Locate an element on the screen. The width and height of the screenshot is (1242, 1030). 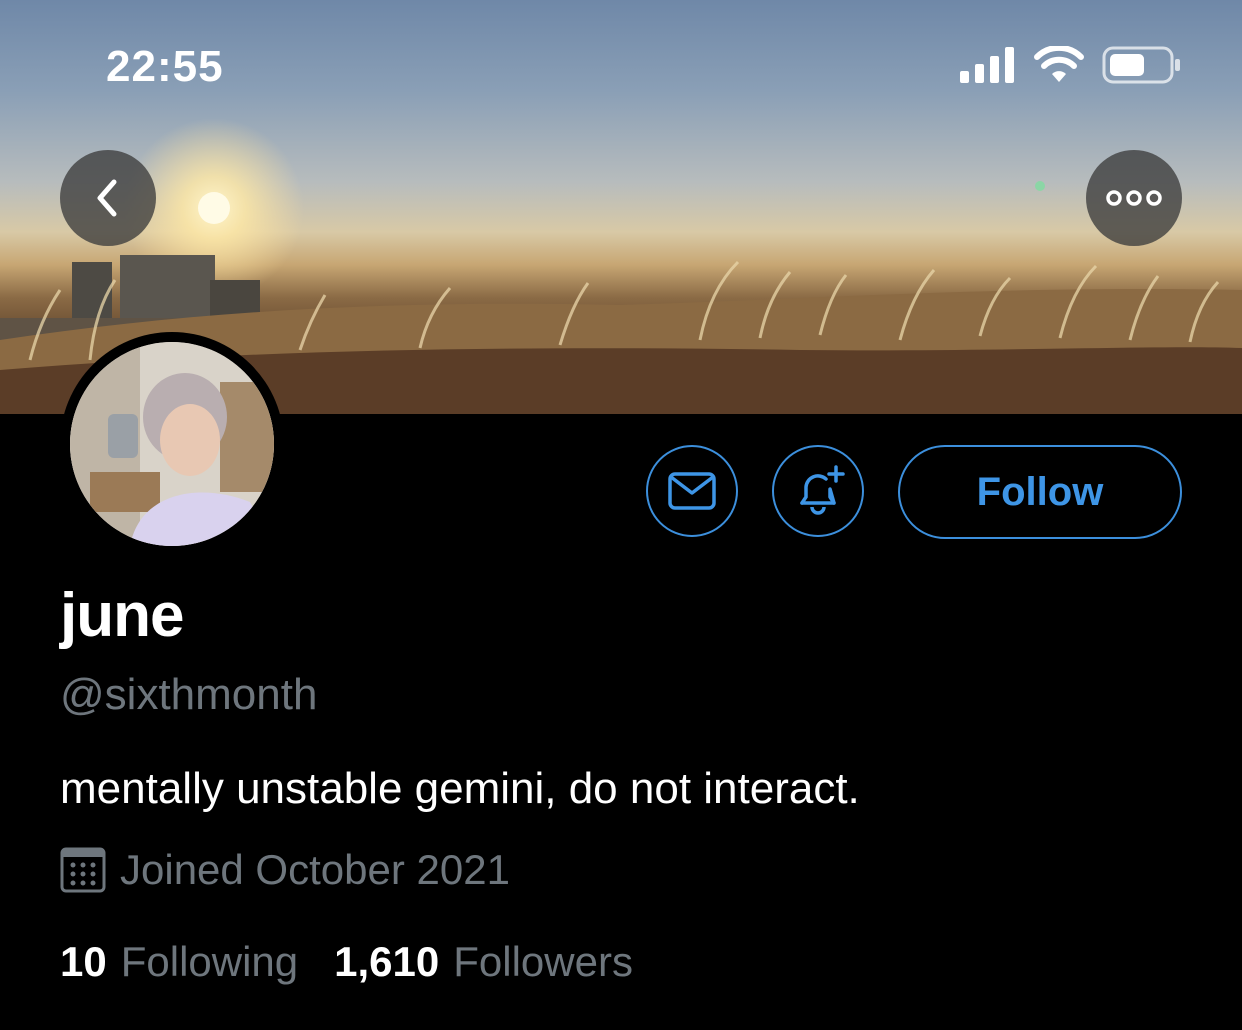
back-button is located at coordinates (108, 198).